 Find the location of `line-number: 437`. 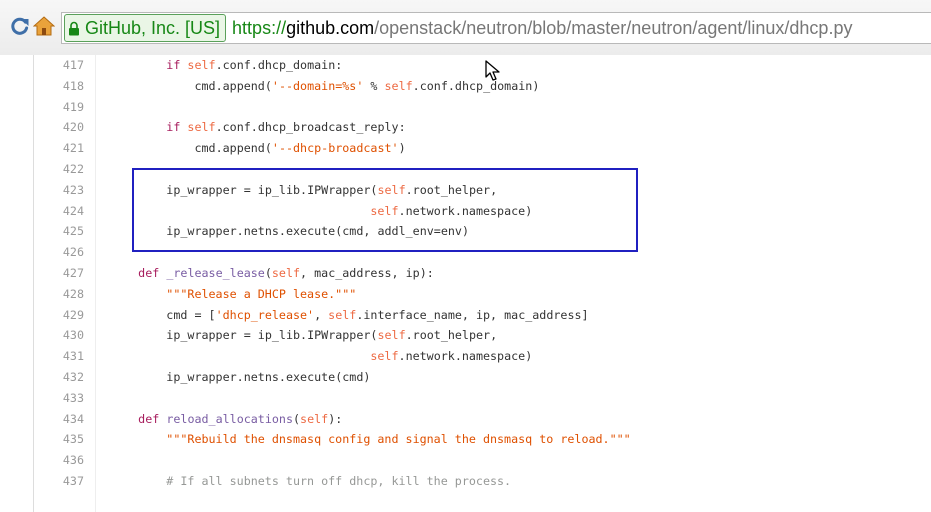

line-number: 437 is located at coordinates (59, 481).